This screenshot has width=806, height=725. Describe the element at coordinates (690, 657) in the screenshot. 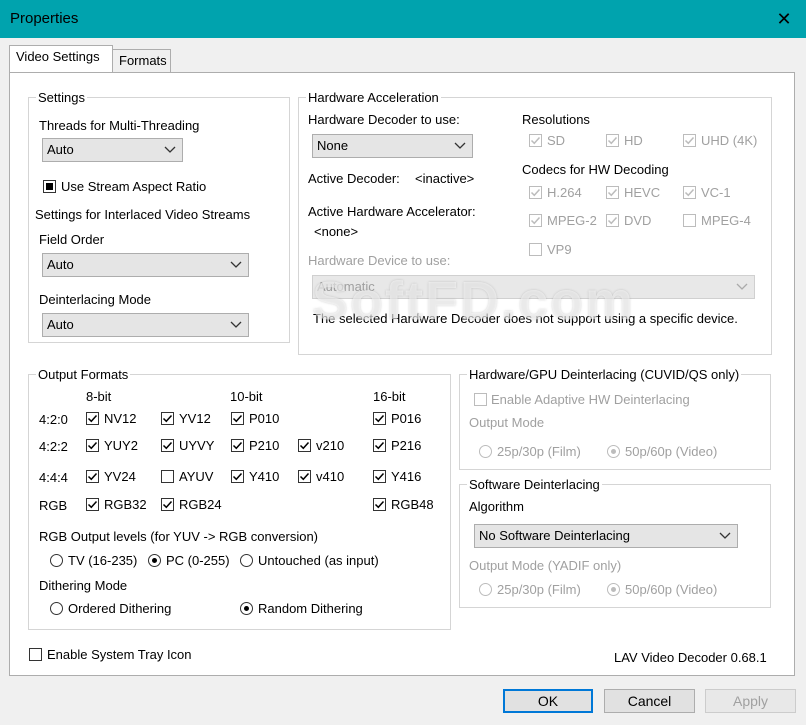

I see `version-label: LAV Video Decoder 0.68.1` at that location.